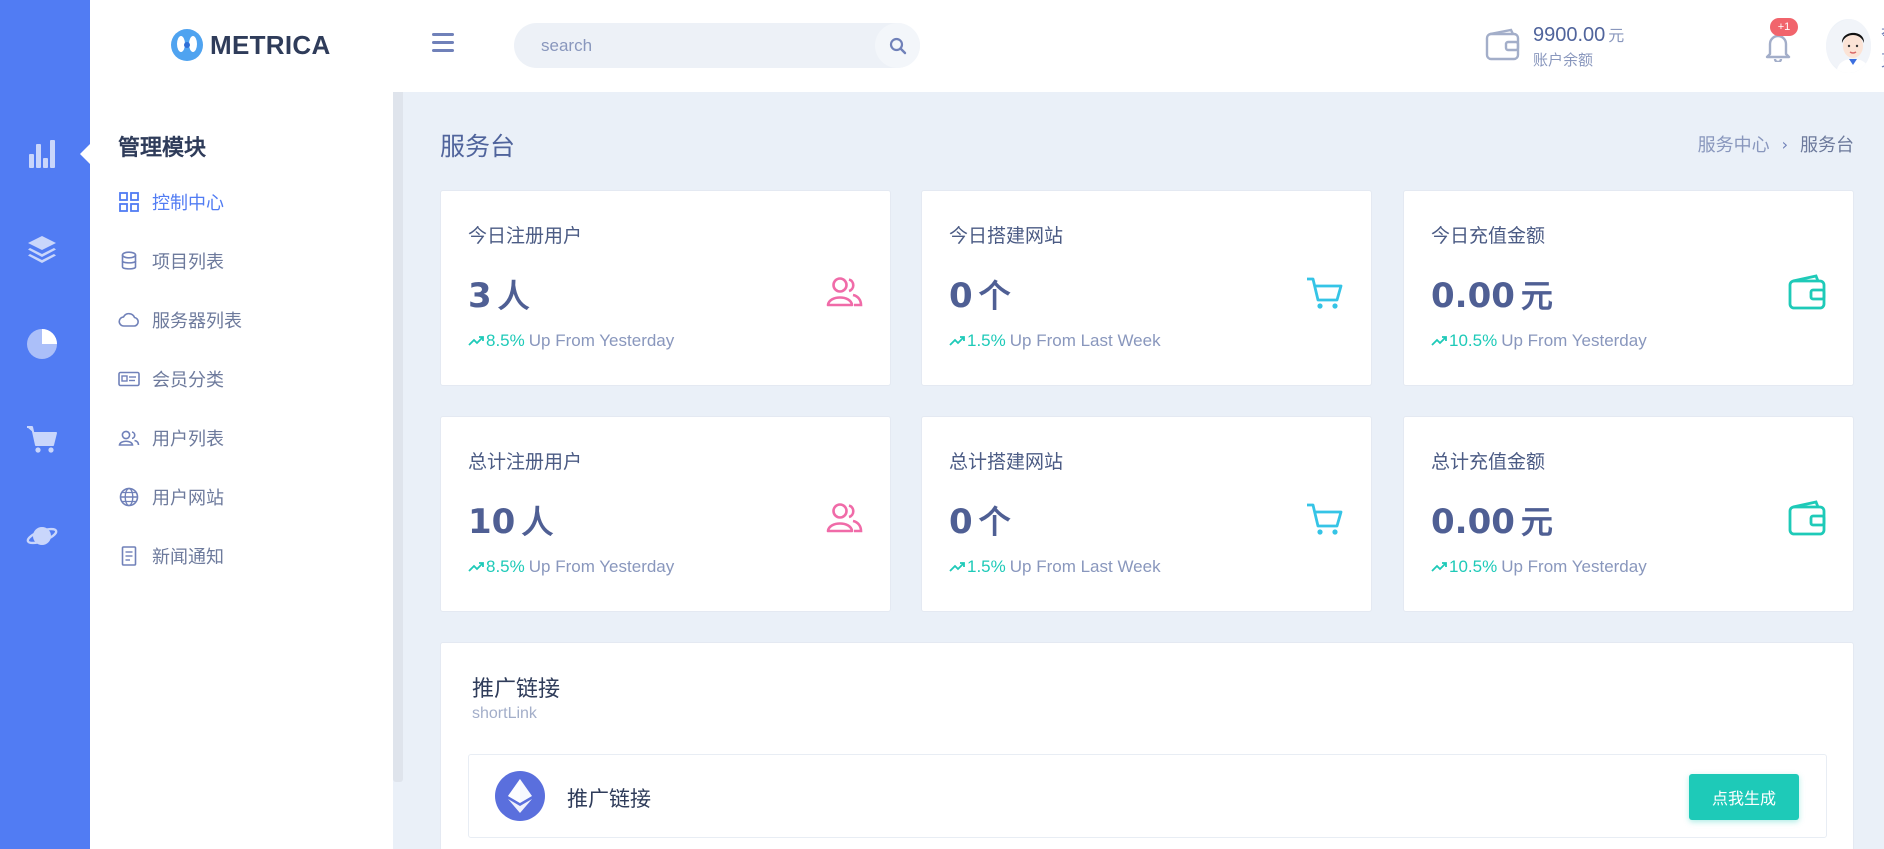 This screenshot has height=849, width=1884. I want to click on layers-icon, so click(42, 249).